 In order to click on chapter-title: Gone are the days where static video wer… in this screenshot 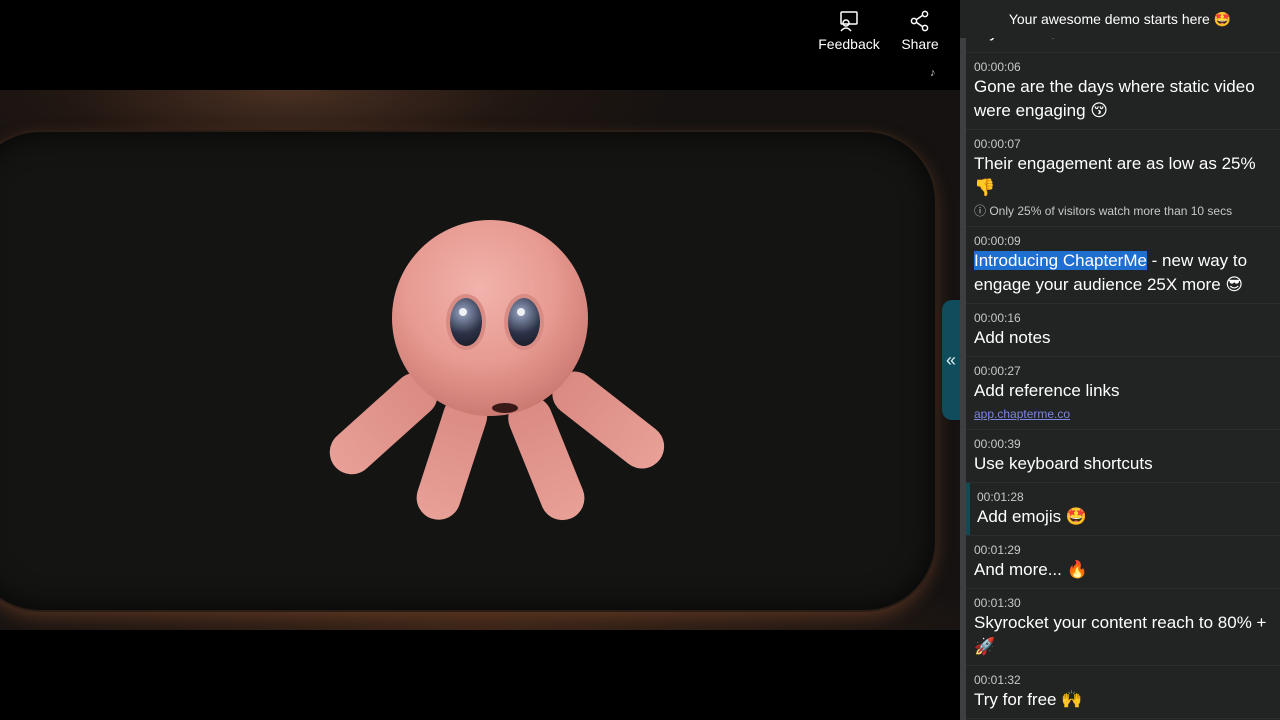, I will do `click(1114, 98)`.